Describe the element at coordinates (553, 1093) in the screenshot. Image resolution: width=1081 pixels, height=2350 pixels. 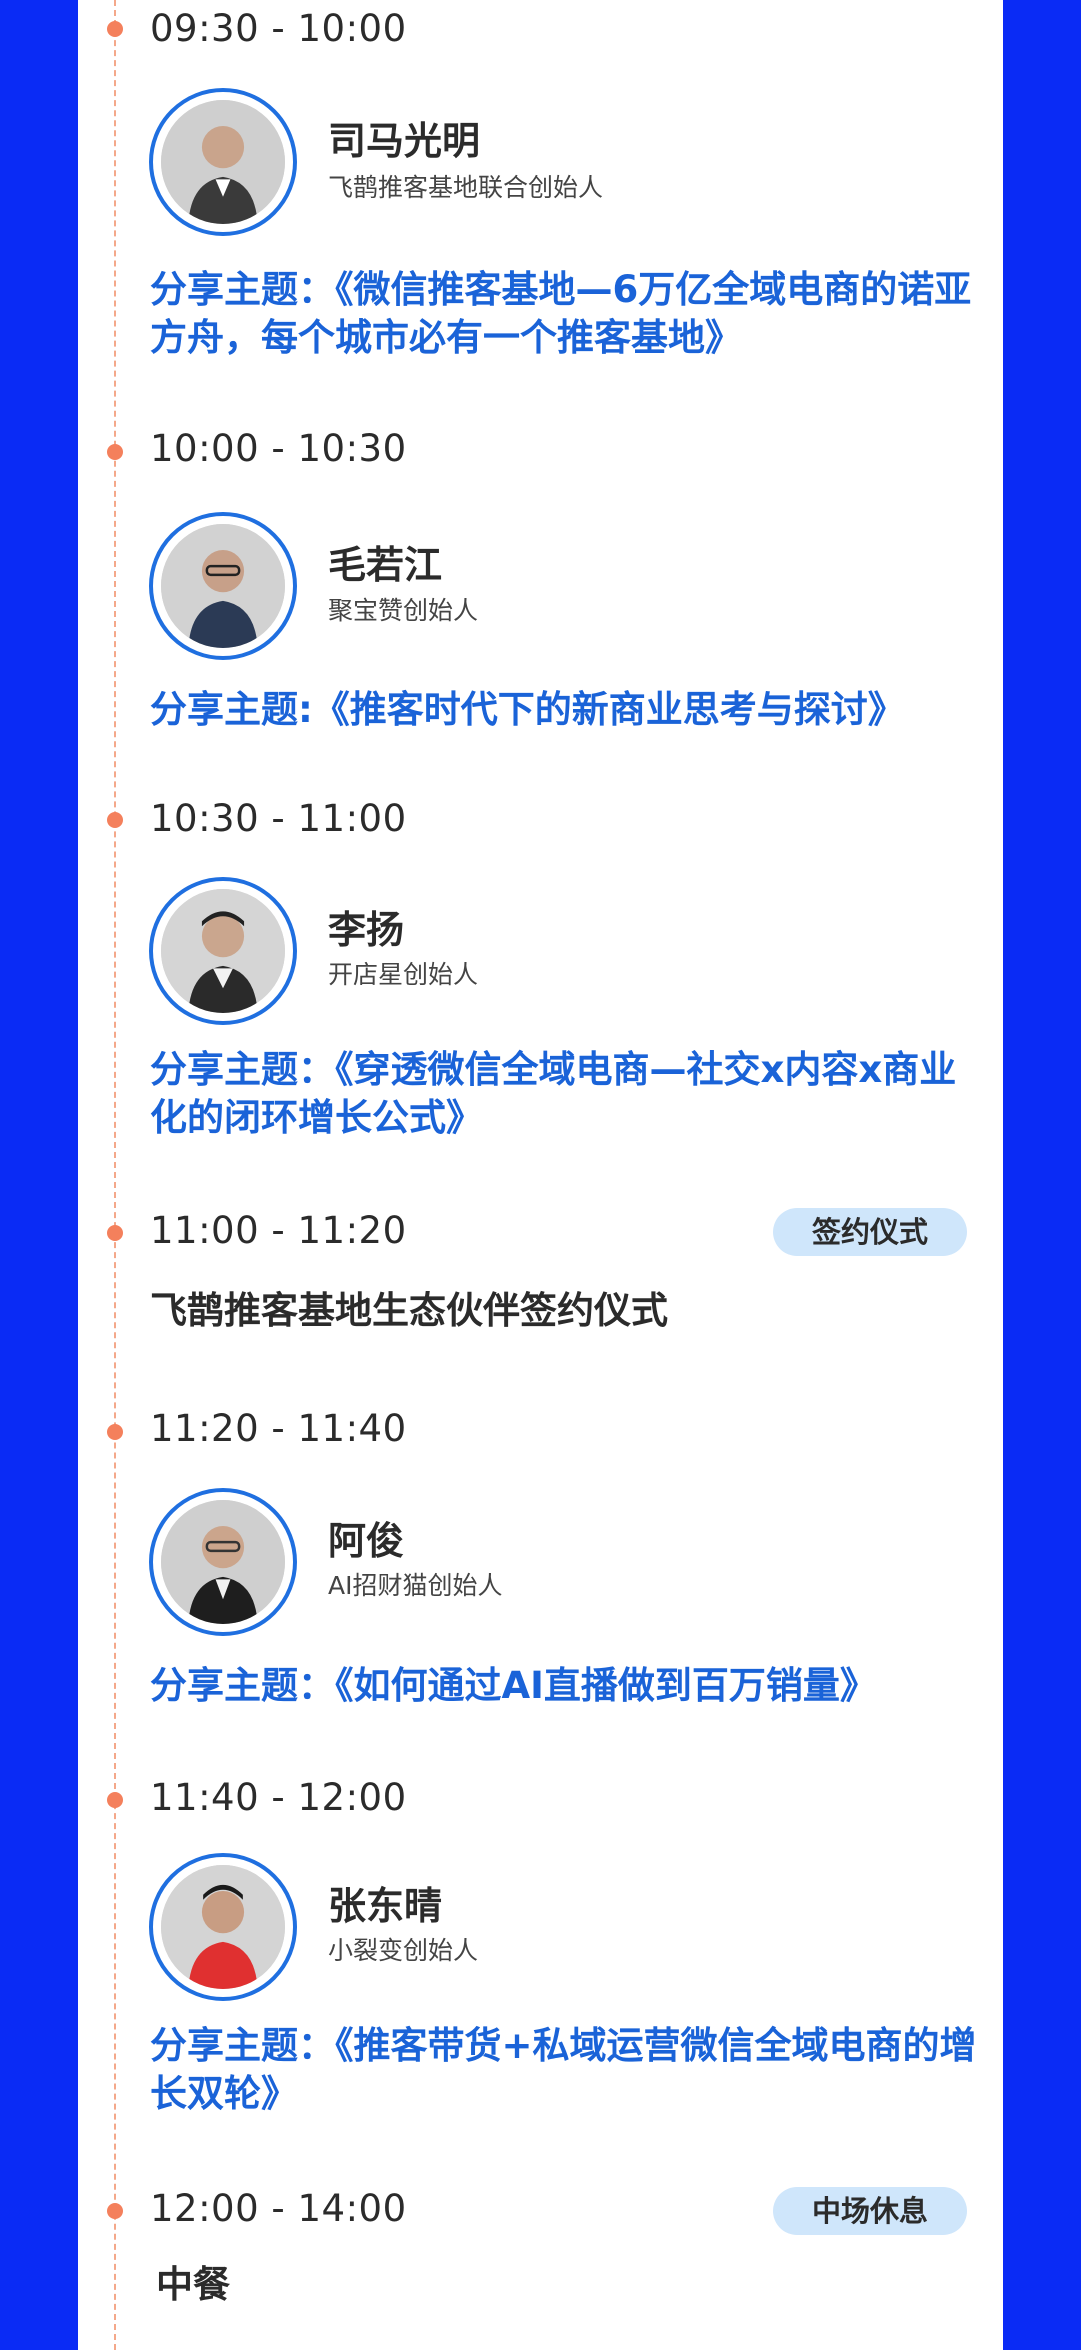
I see `session-topic: 分享主题：《穿透微信全域电商—社交x内容x商业化的闭环增长公式》` at that location.